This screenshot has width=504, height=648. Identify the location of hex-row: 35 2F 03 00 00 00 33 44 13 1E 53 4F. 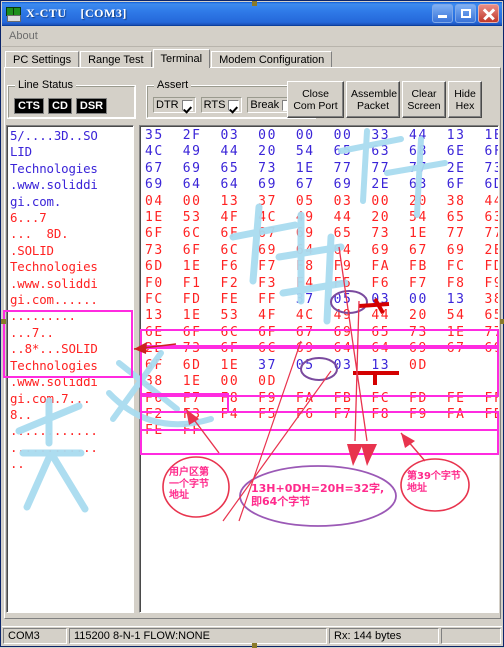
(321, 136).